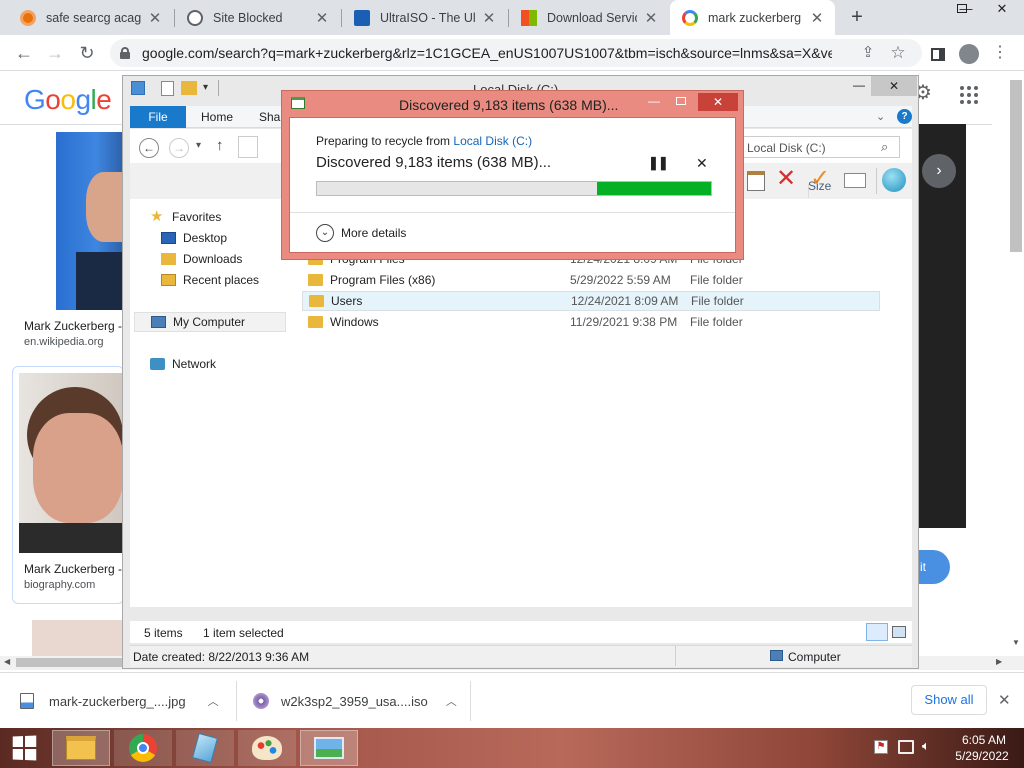  Describe the element at coordinates (143, 748) in the screenshot. I see `taskbar-chrome` at that location.